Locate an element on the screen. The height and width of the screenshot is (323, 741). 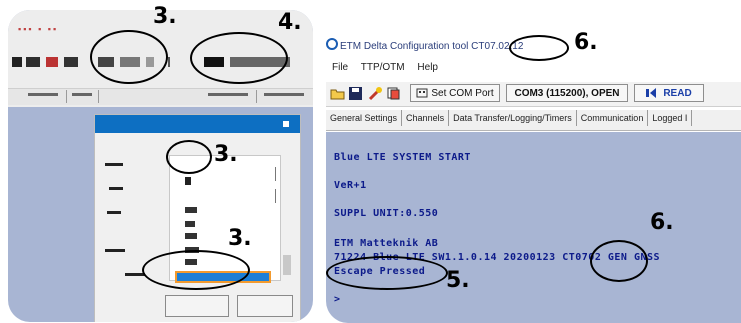
set-com-port-button: Set COM Port is located at coordinates (455, 93).